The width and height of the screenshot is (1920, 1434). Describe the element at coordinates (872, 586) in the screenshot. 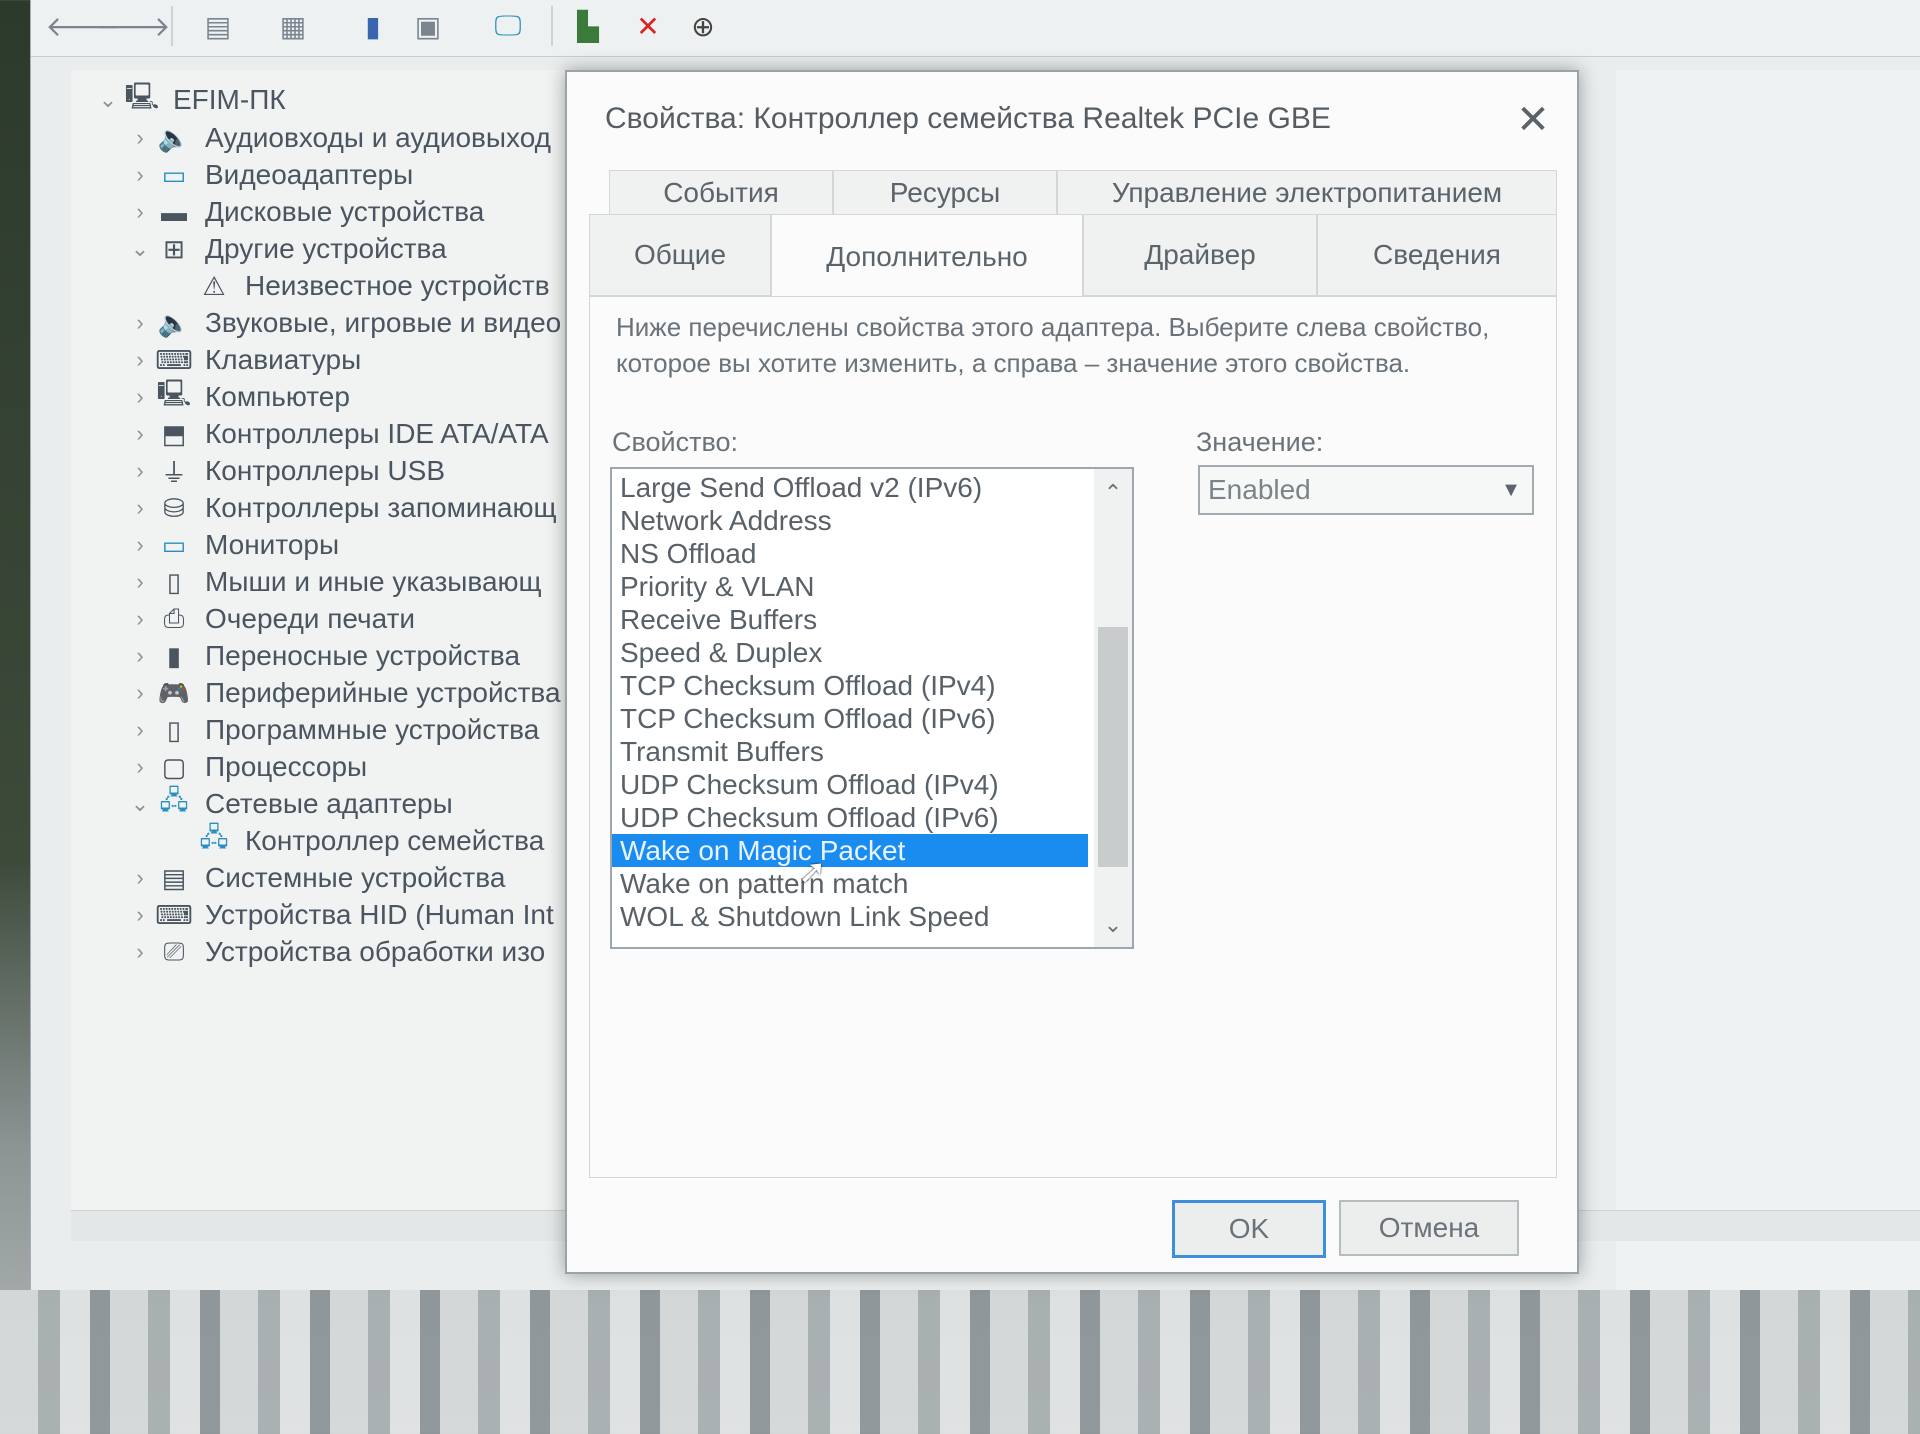

I see `list-item: Priority & VLAN` at that location.